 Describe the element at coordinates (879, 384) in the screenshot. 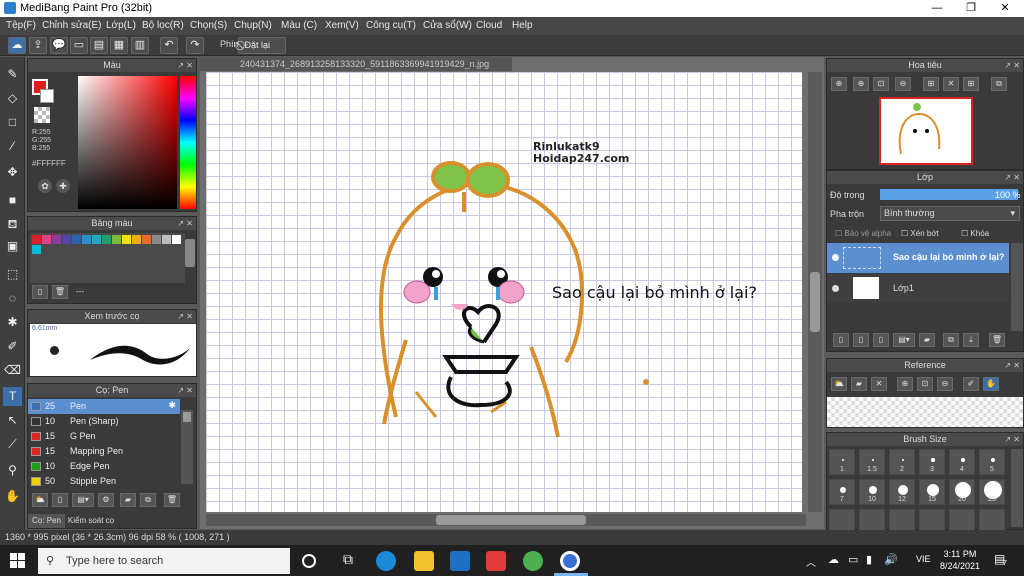

I see `close-reference-icon: ✕` at that location.